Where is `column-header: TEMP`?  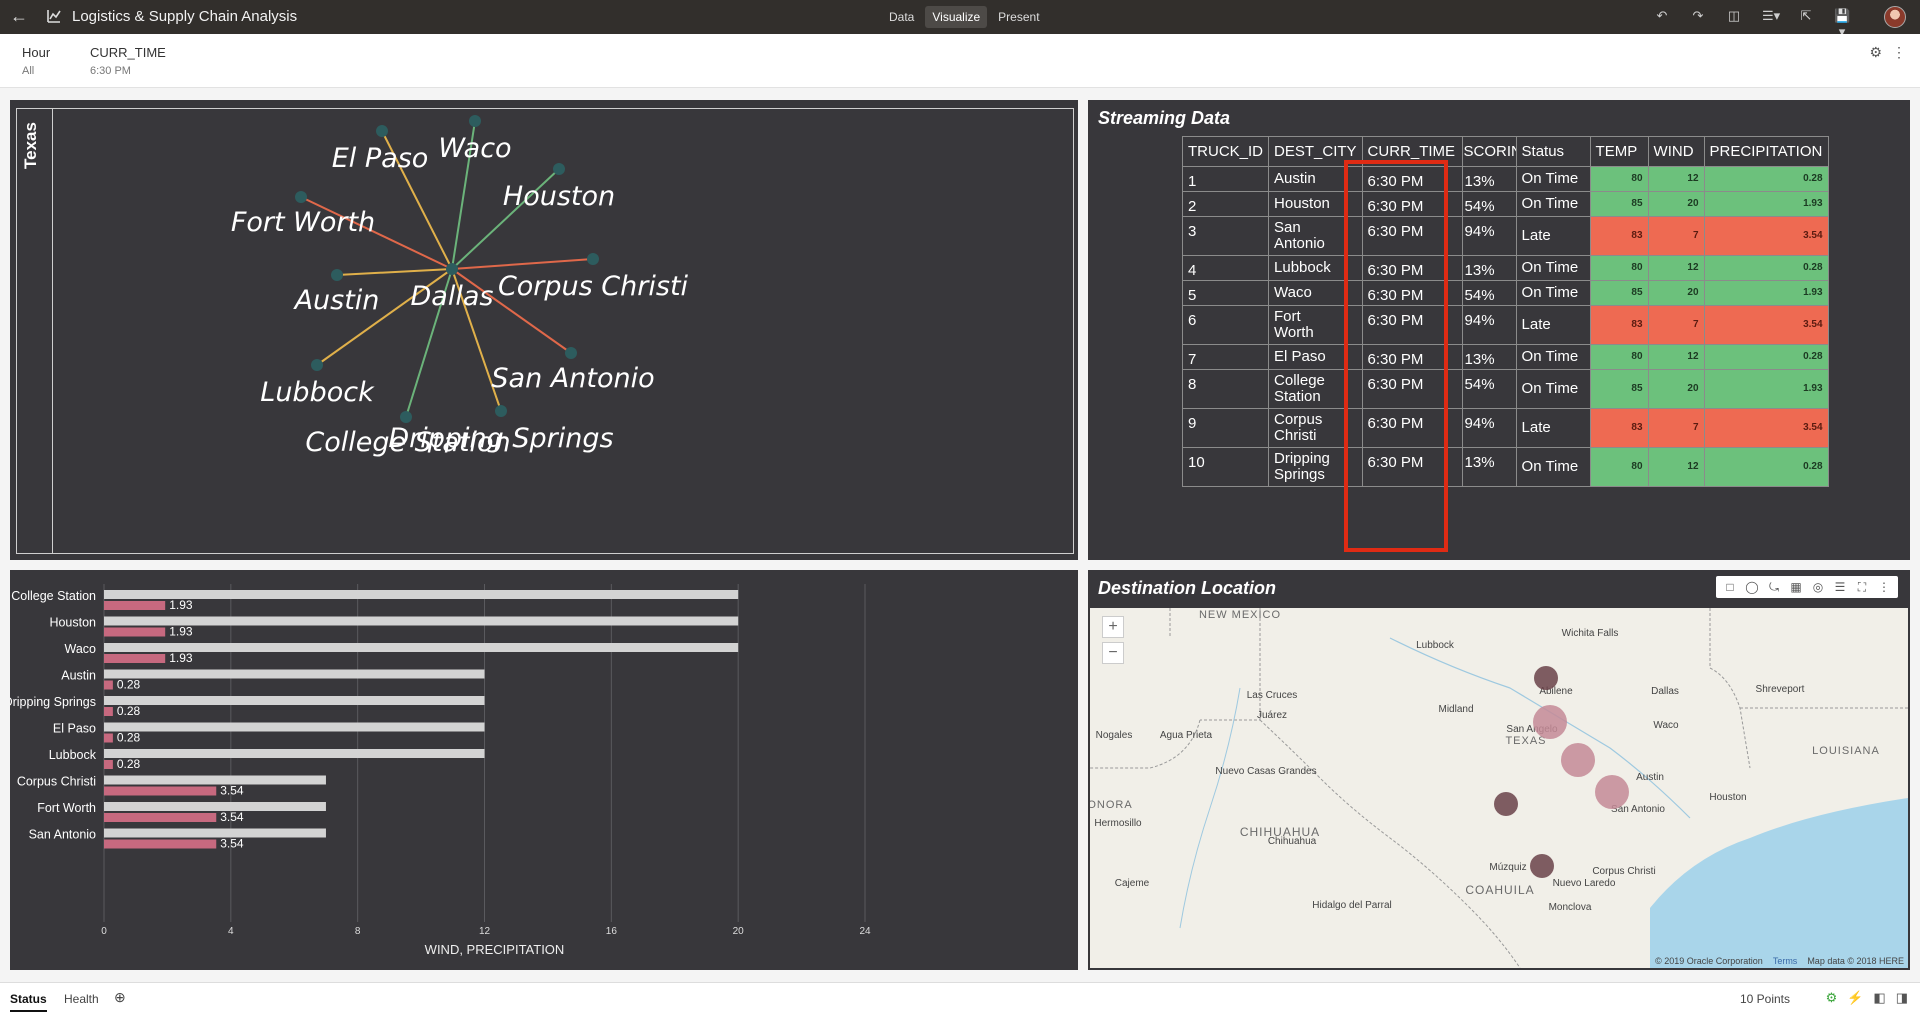
column-header: TEMP is located at coordinates (1619, 151).